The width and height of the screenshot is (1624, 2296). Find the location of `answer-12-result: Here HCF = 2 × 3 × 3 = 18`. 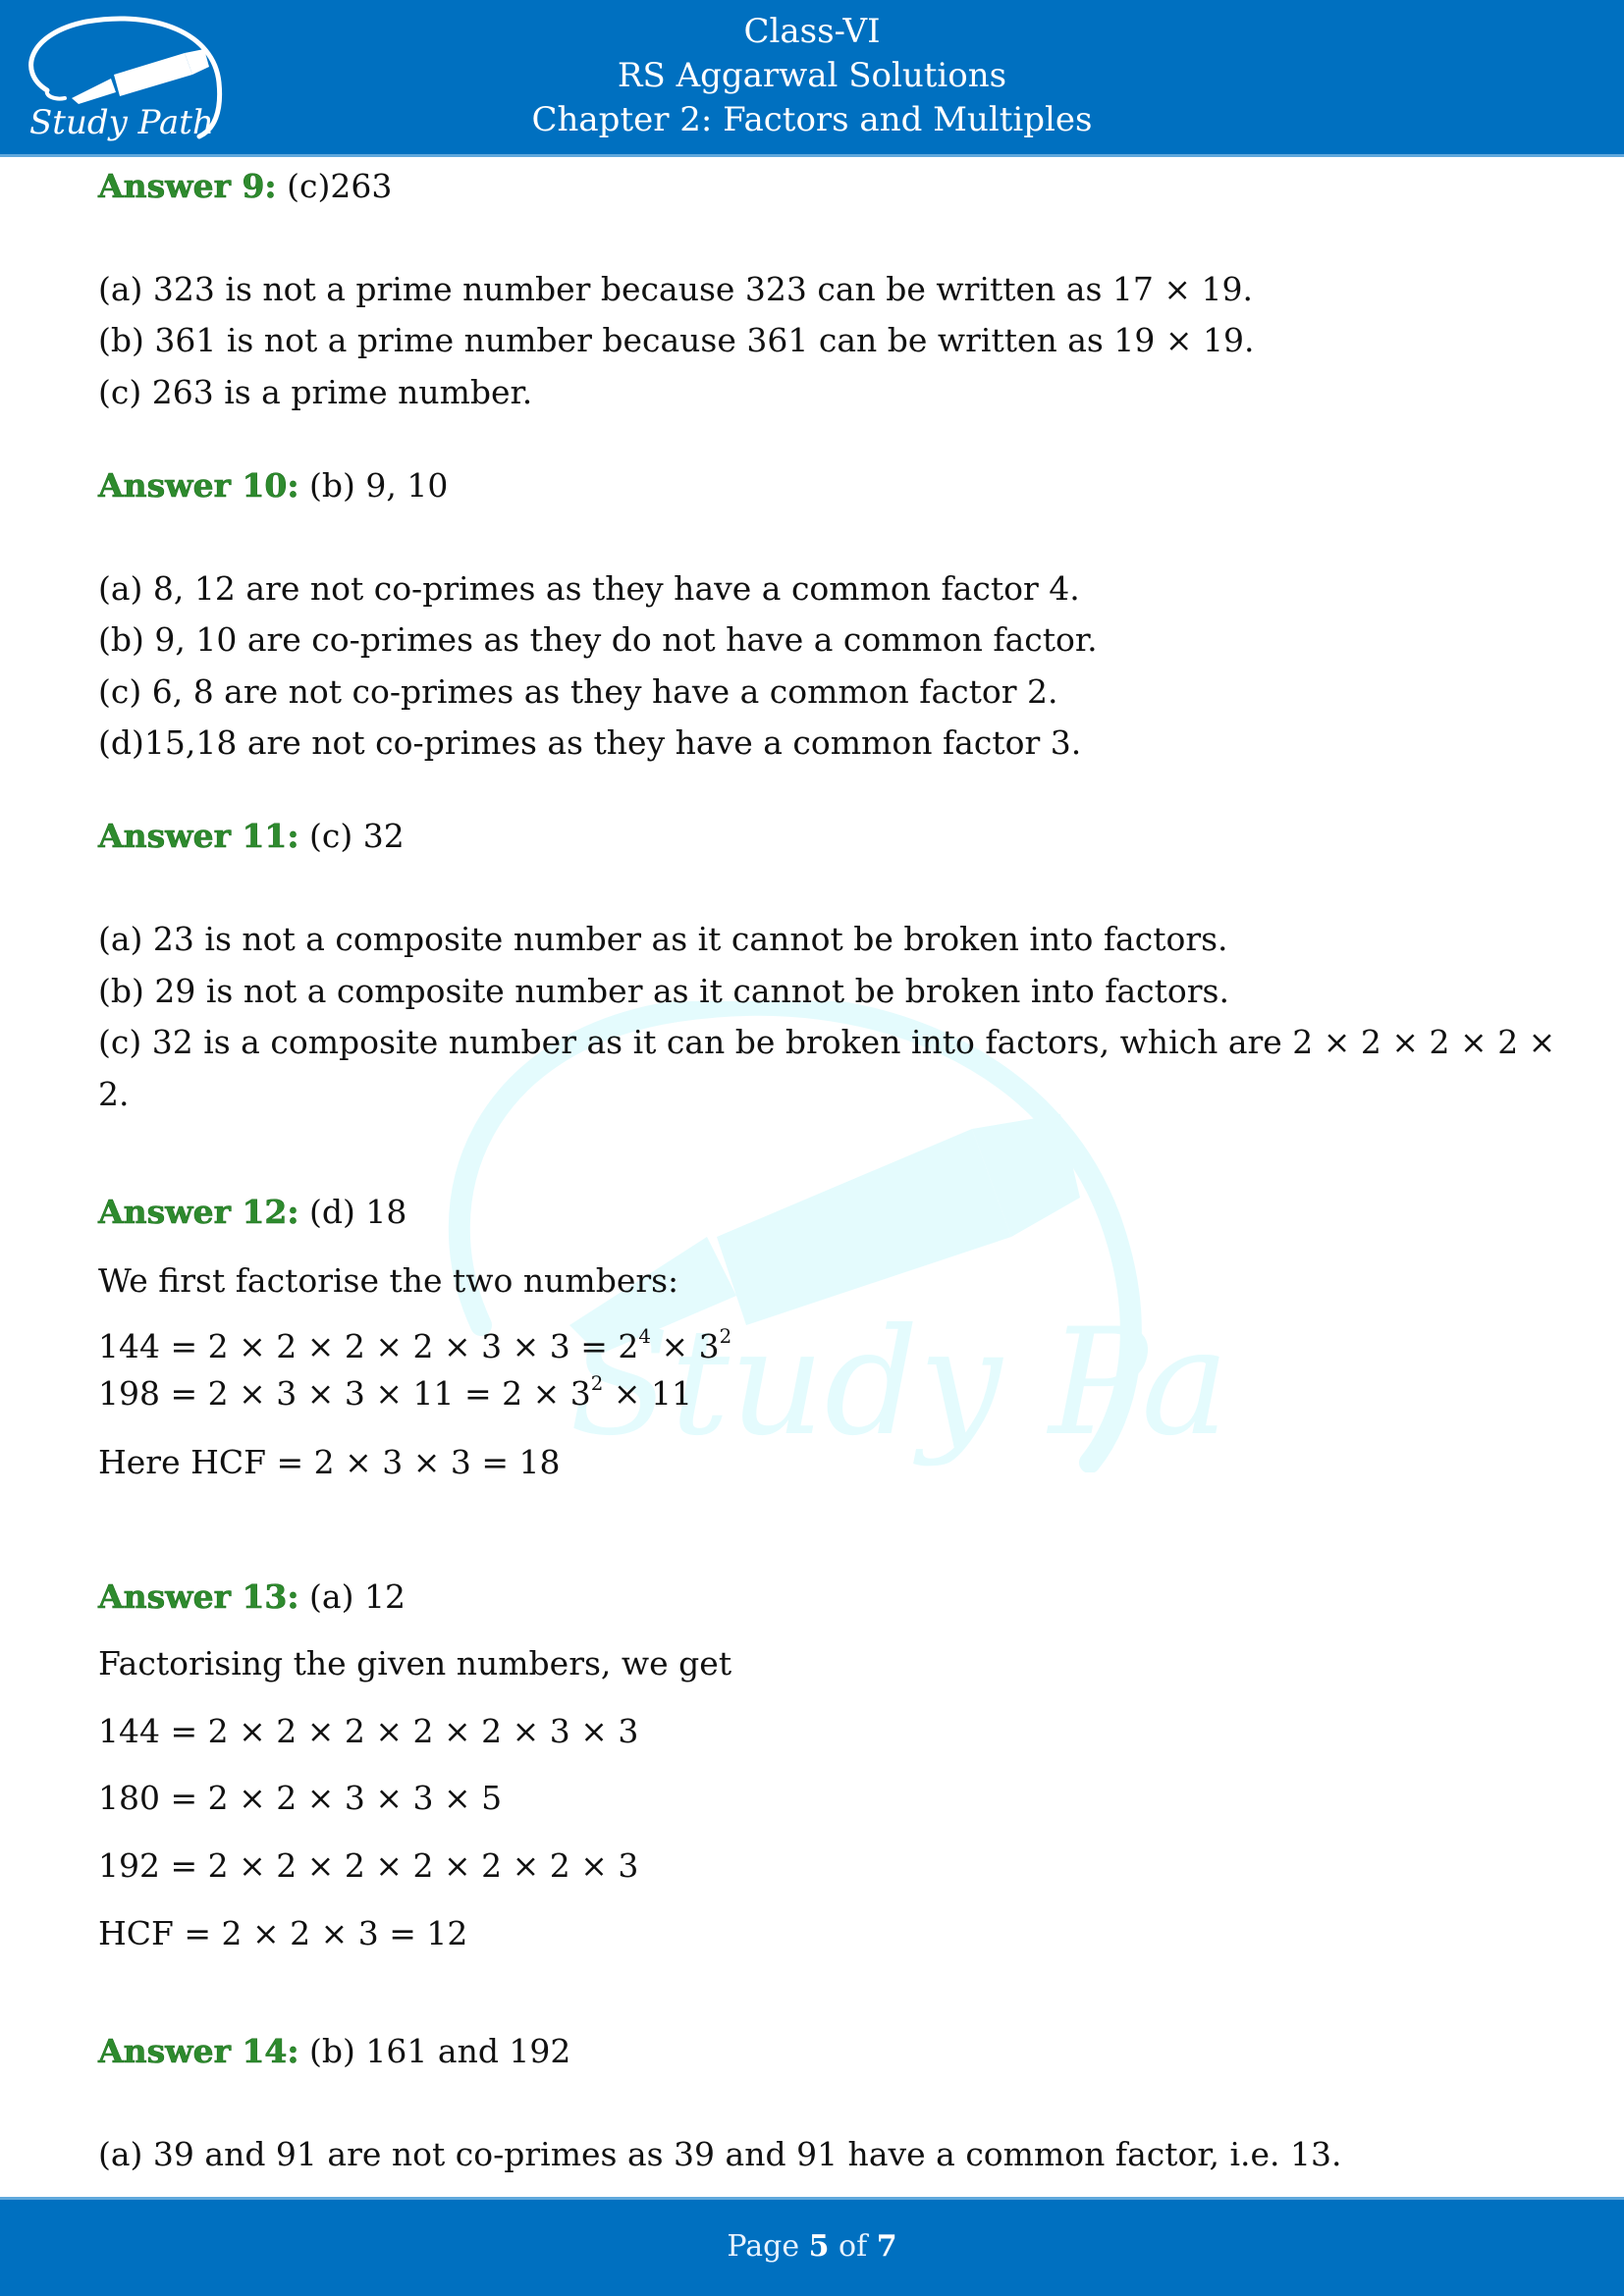

answer-12-result: Here HCF = 2 × 3 × 3 = 18 is located at coordinates (329, 1462).